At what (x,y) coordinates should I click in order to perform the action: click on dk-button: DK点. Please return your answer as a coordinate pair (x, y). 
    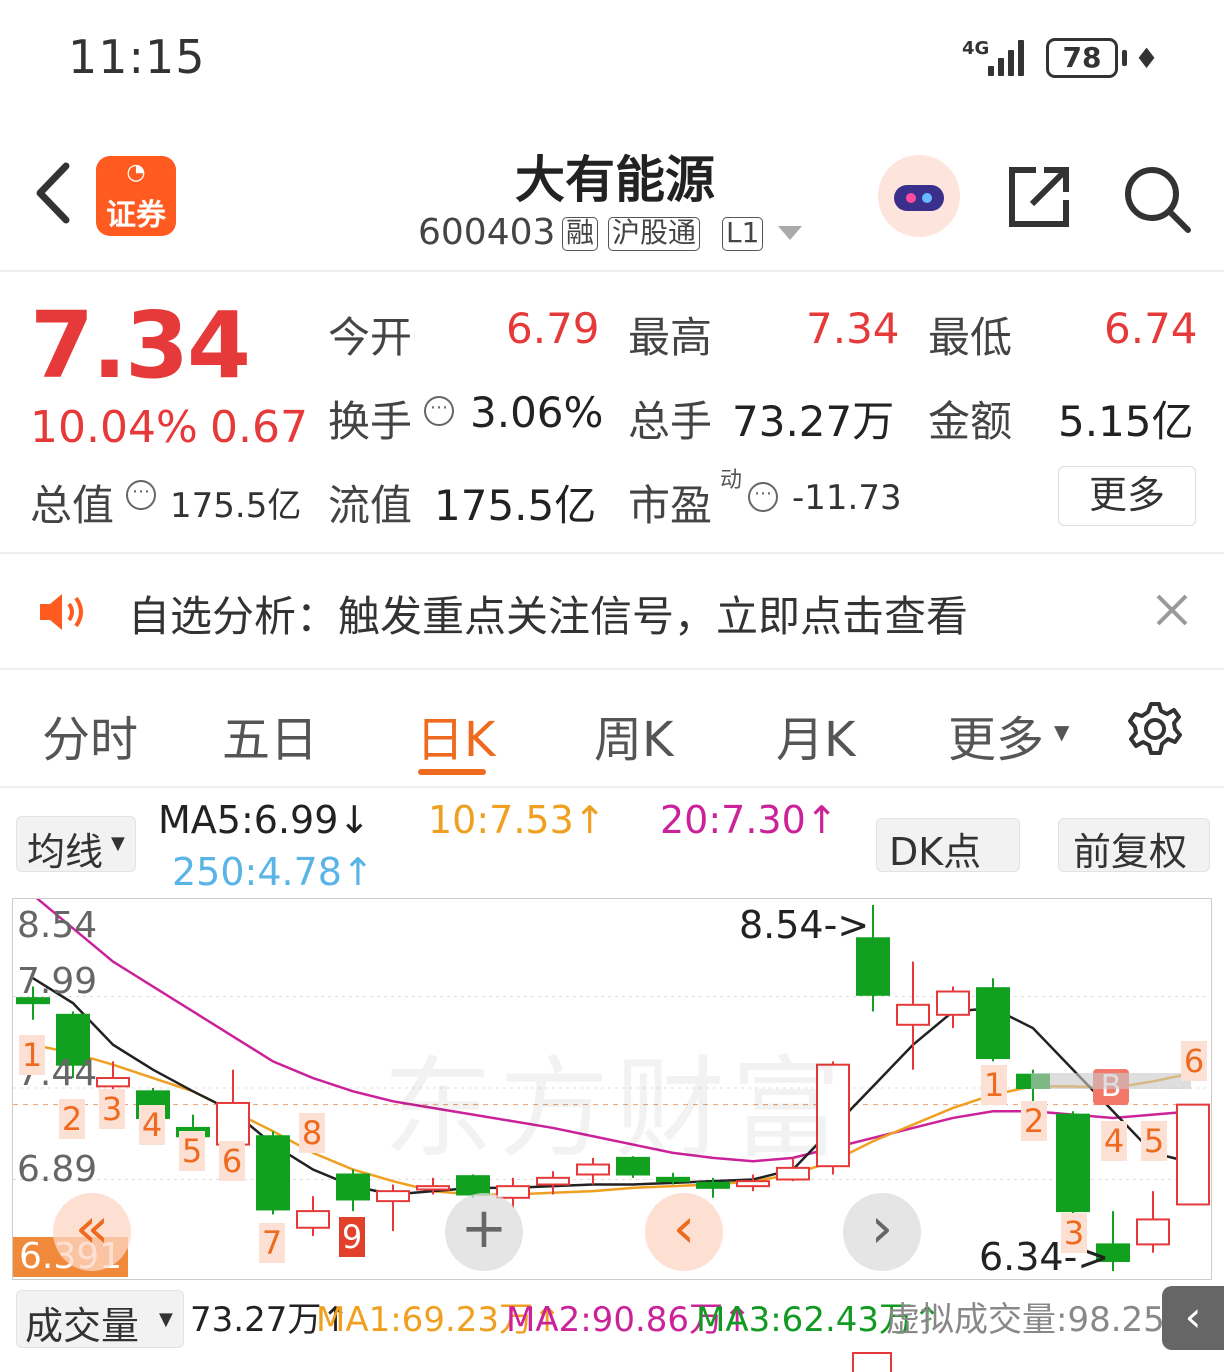
    Looking at the image, I should click on (948, 846).